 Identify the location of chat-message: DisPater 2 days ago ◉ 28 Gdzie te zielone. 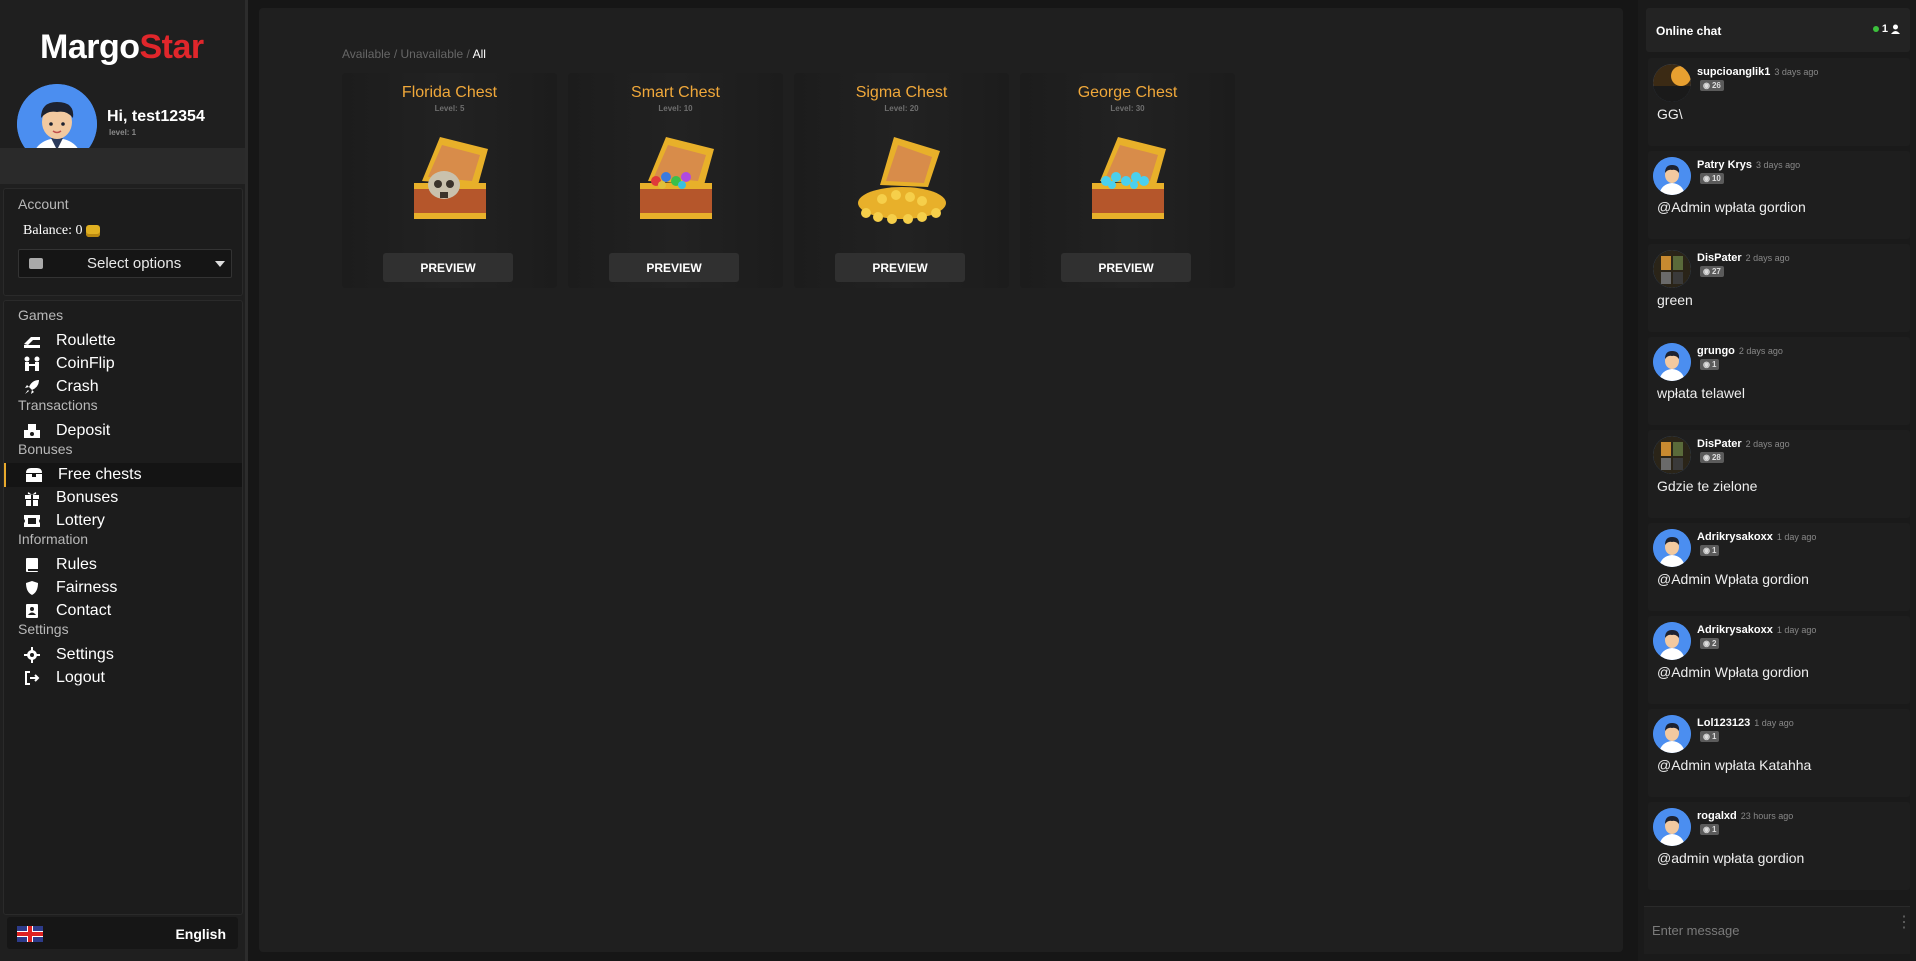
(1779, 474).